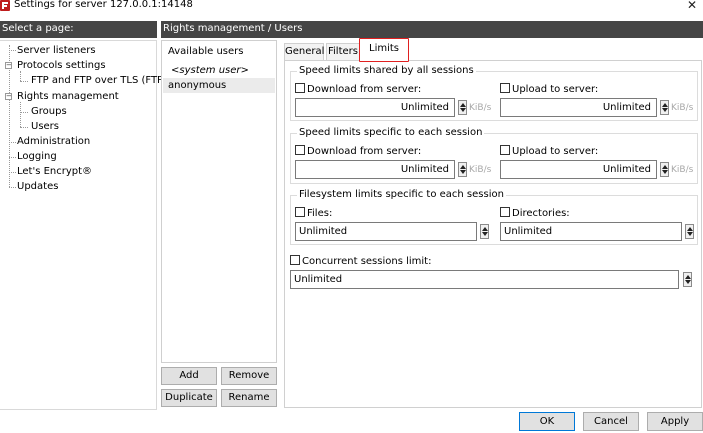 This screenshot has width=703, height=433. What do you see at coordinates (364, 89) in the screenshot?
I see `shared-download-label: Download from server:` at bounding box center [364, 89].